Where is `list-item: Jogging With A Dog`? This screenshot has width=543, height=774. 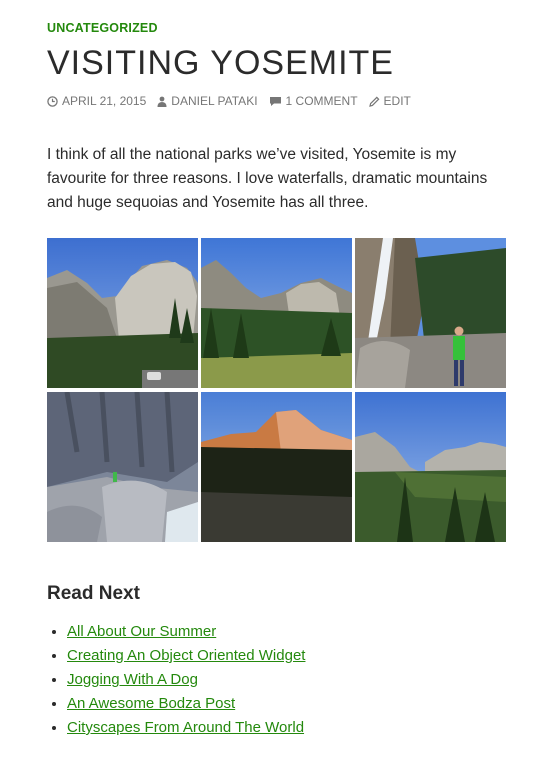 list-item: Jogging With A Dog is located at coordinates (186, 680).